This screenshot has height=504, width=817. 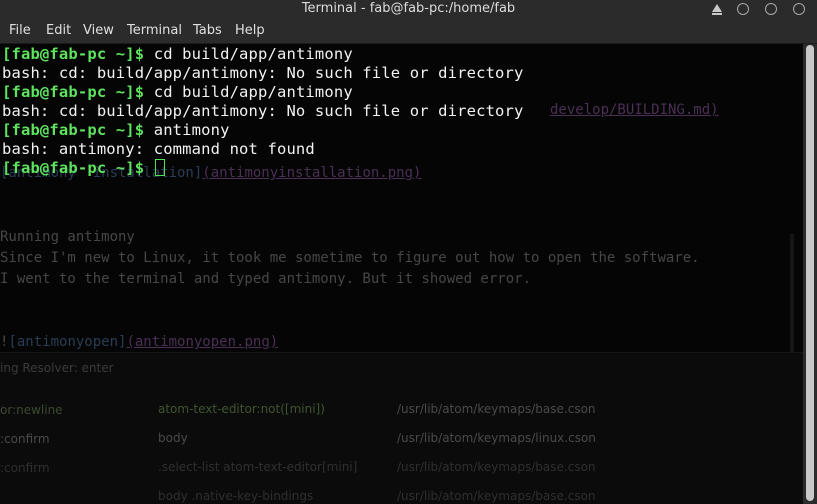 I want to click on minimize-button, so click(x=743, y=9).